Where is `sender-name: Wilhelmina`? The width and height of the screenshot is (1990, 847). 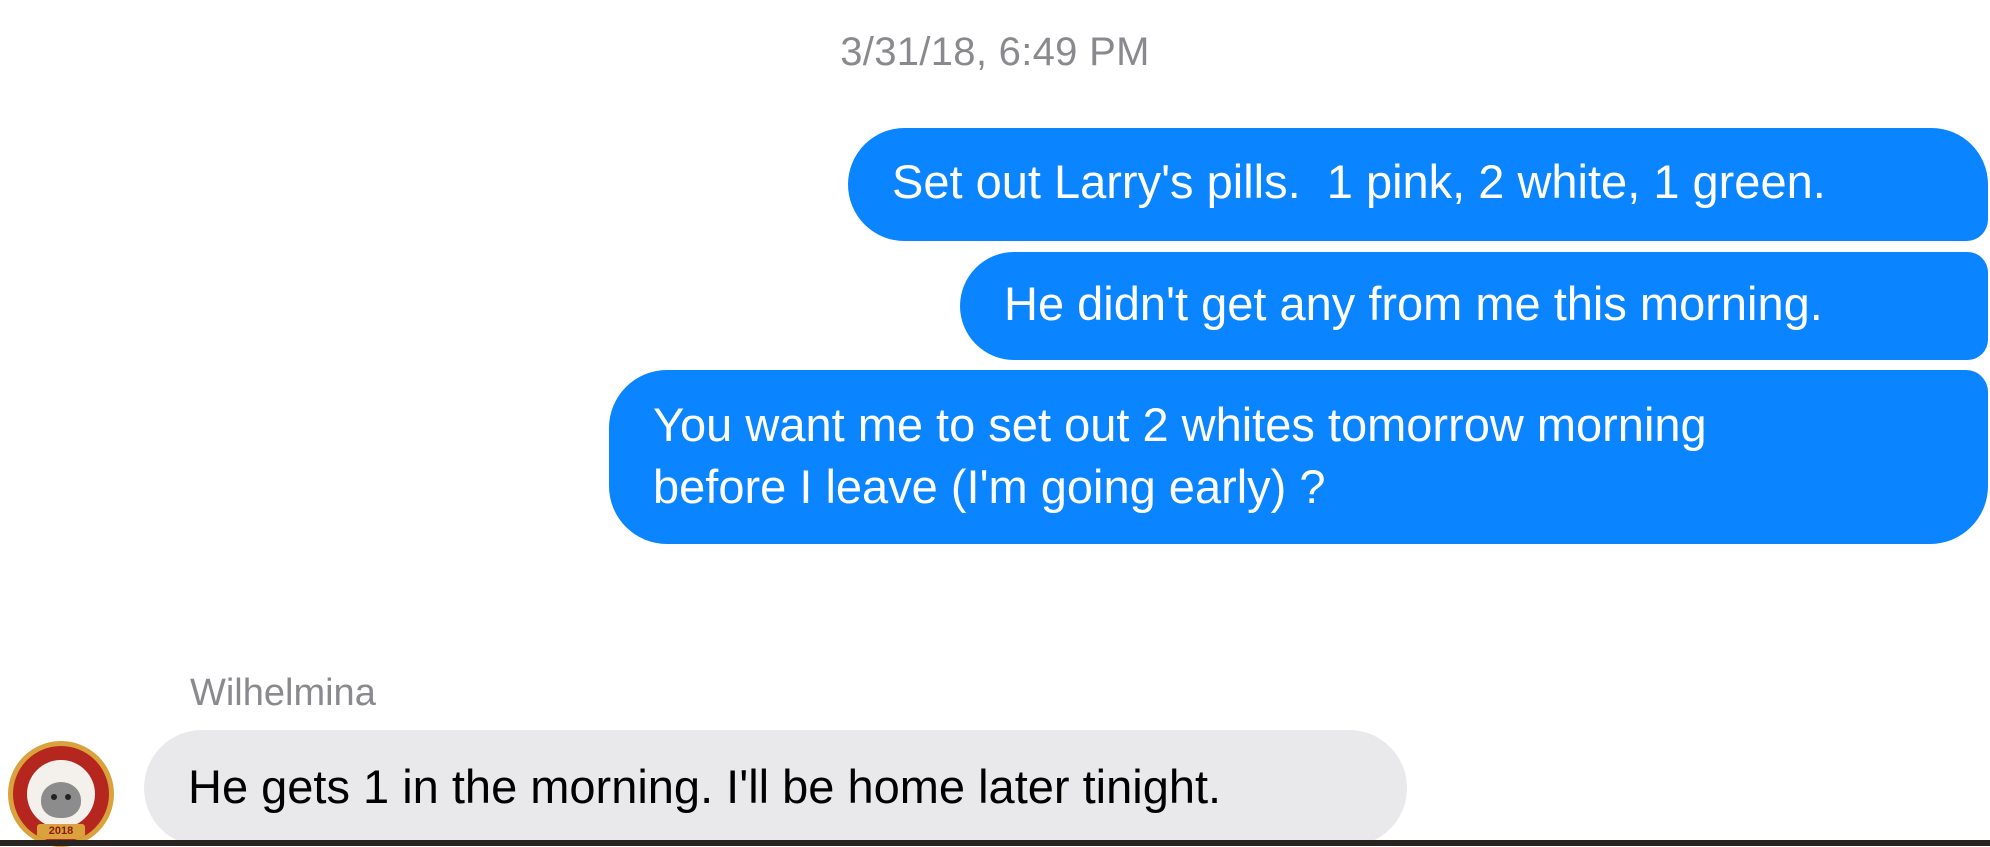
sender-name: Wilhelmina is located at coordinates (283, 693).